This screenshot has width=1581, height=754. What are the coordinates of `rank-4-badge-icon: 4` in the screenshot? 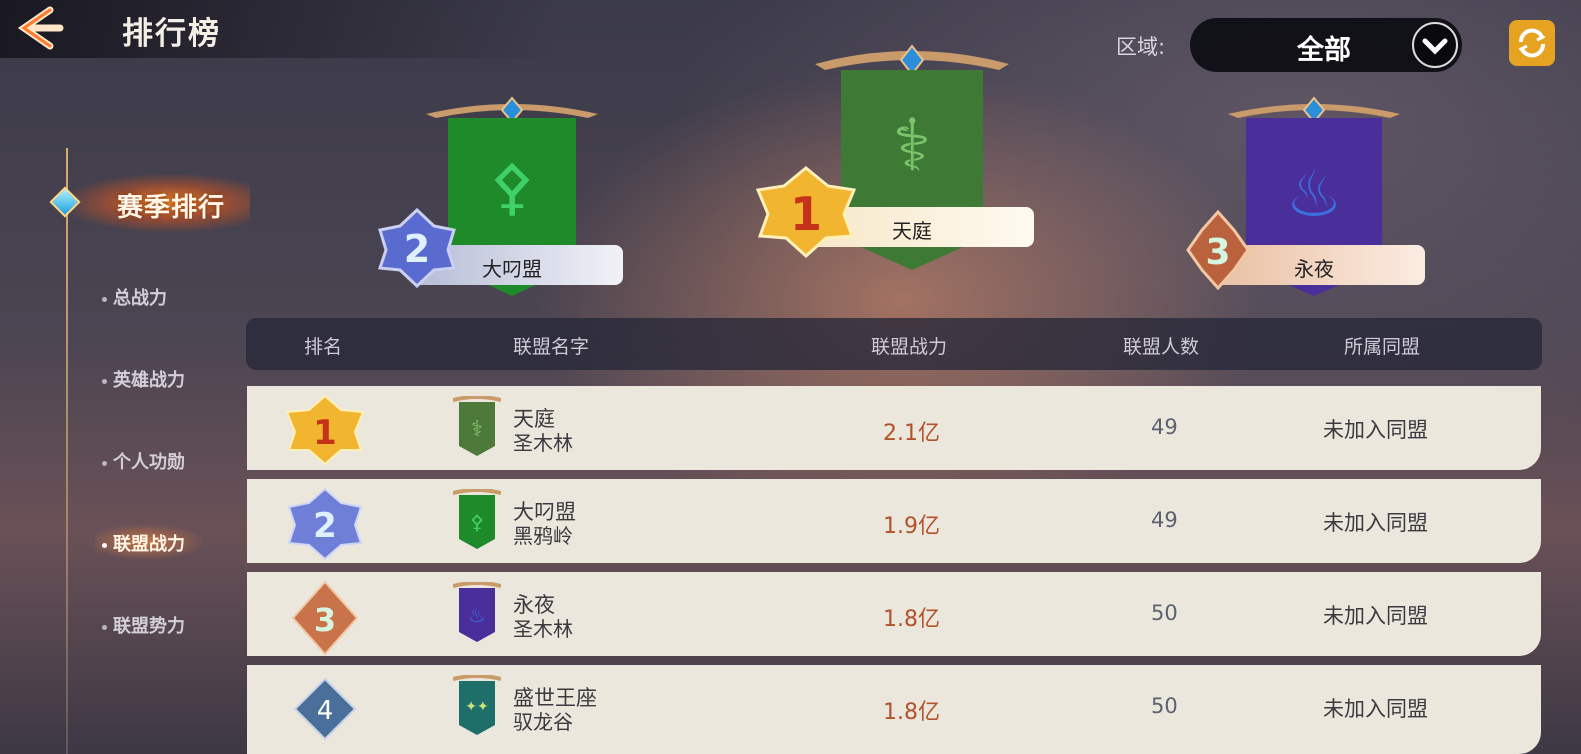 It's located at (325, 711).